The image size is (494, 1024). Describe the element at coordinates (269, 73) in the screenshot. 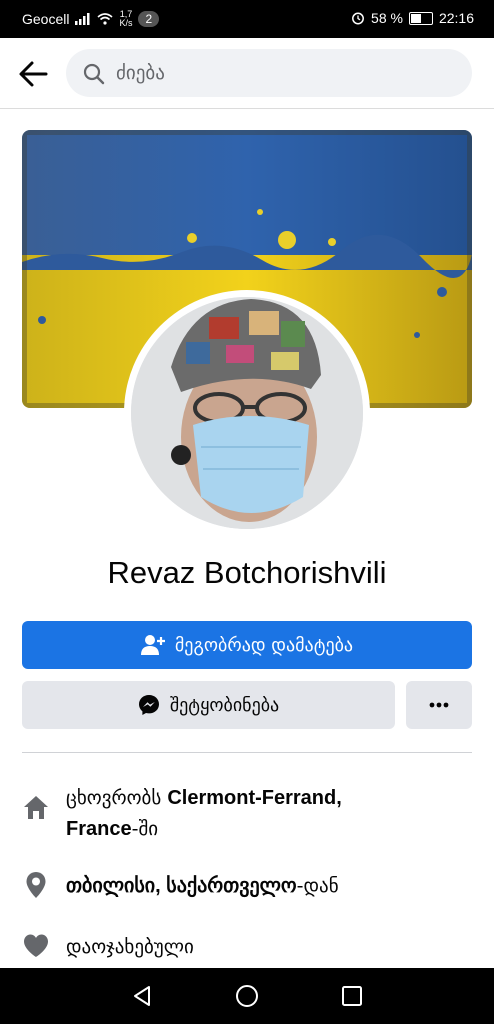

I see `search-input: ძიება` at that location.